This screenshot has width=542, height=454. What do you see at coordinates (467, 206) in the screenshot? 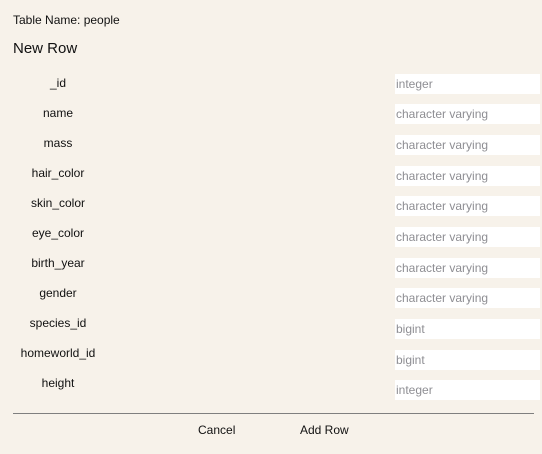
I see `field-input-skin-color` at bounding box center [467, 206].